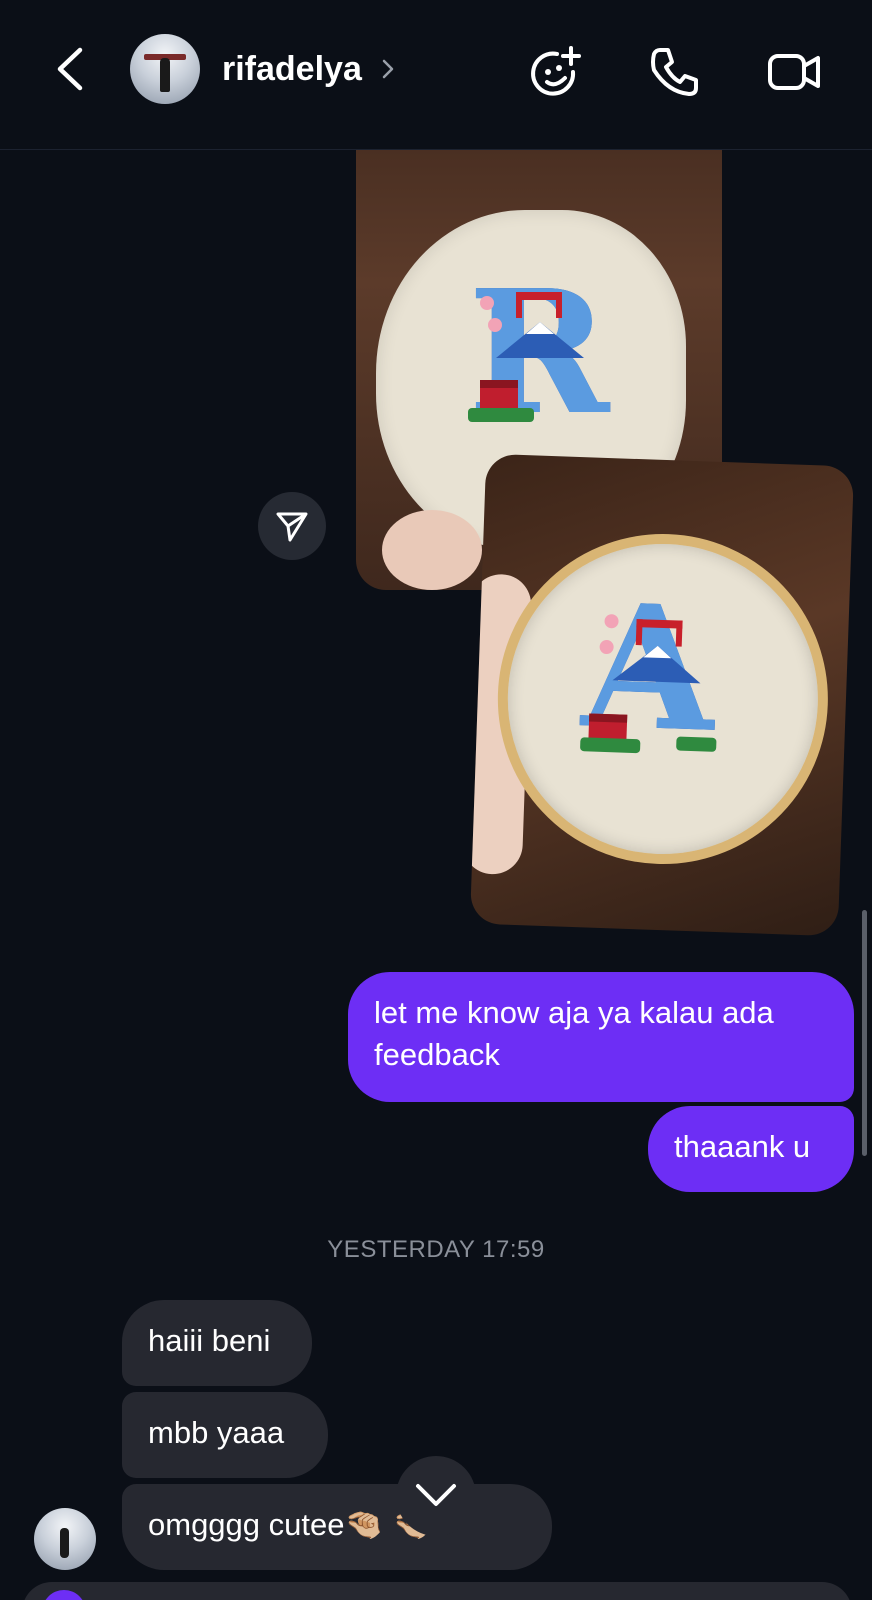  I want to click on chat-header: rifadelya, so click(436, 75).